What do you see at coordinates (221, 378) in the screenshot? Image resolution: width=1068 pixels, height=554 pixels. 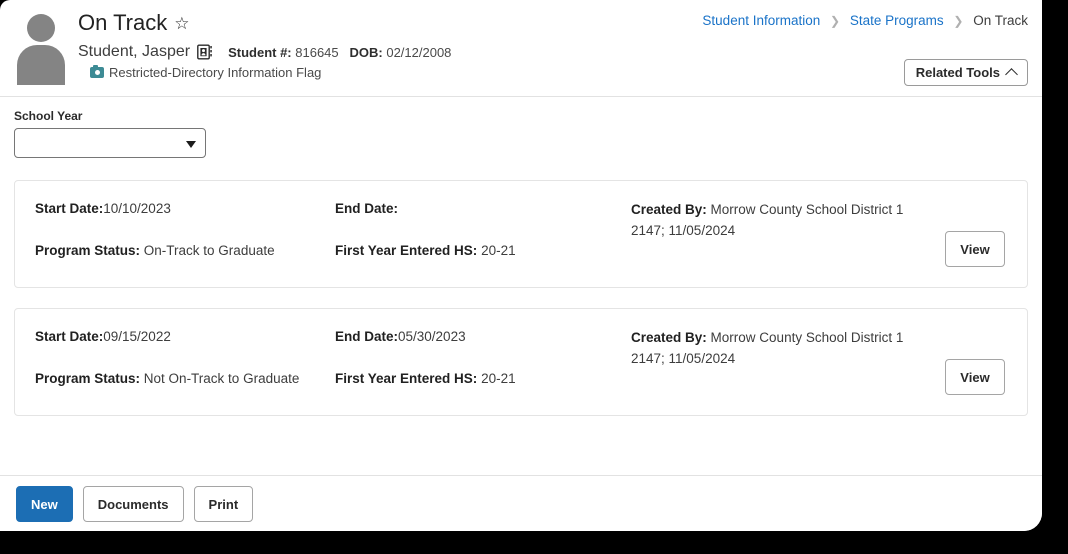 I see `program-status-value: Not On-Track to Graduate` at bounding box center [221, 378].